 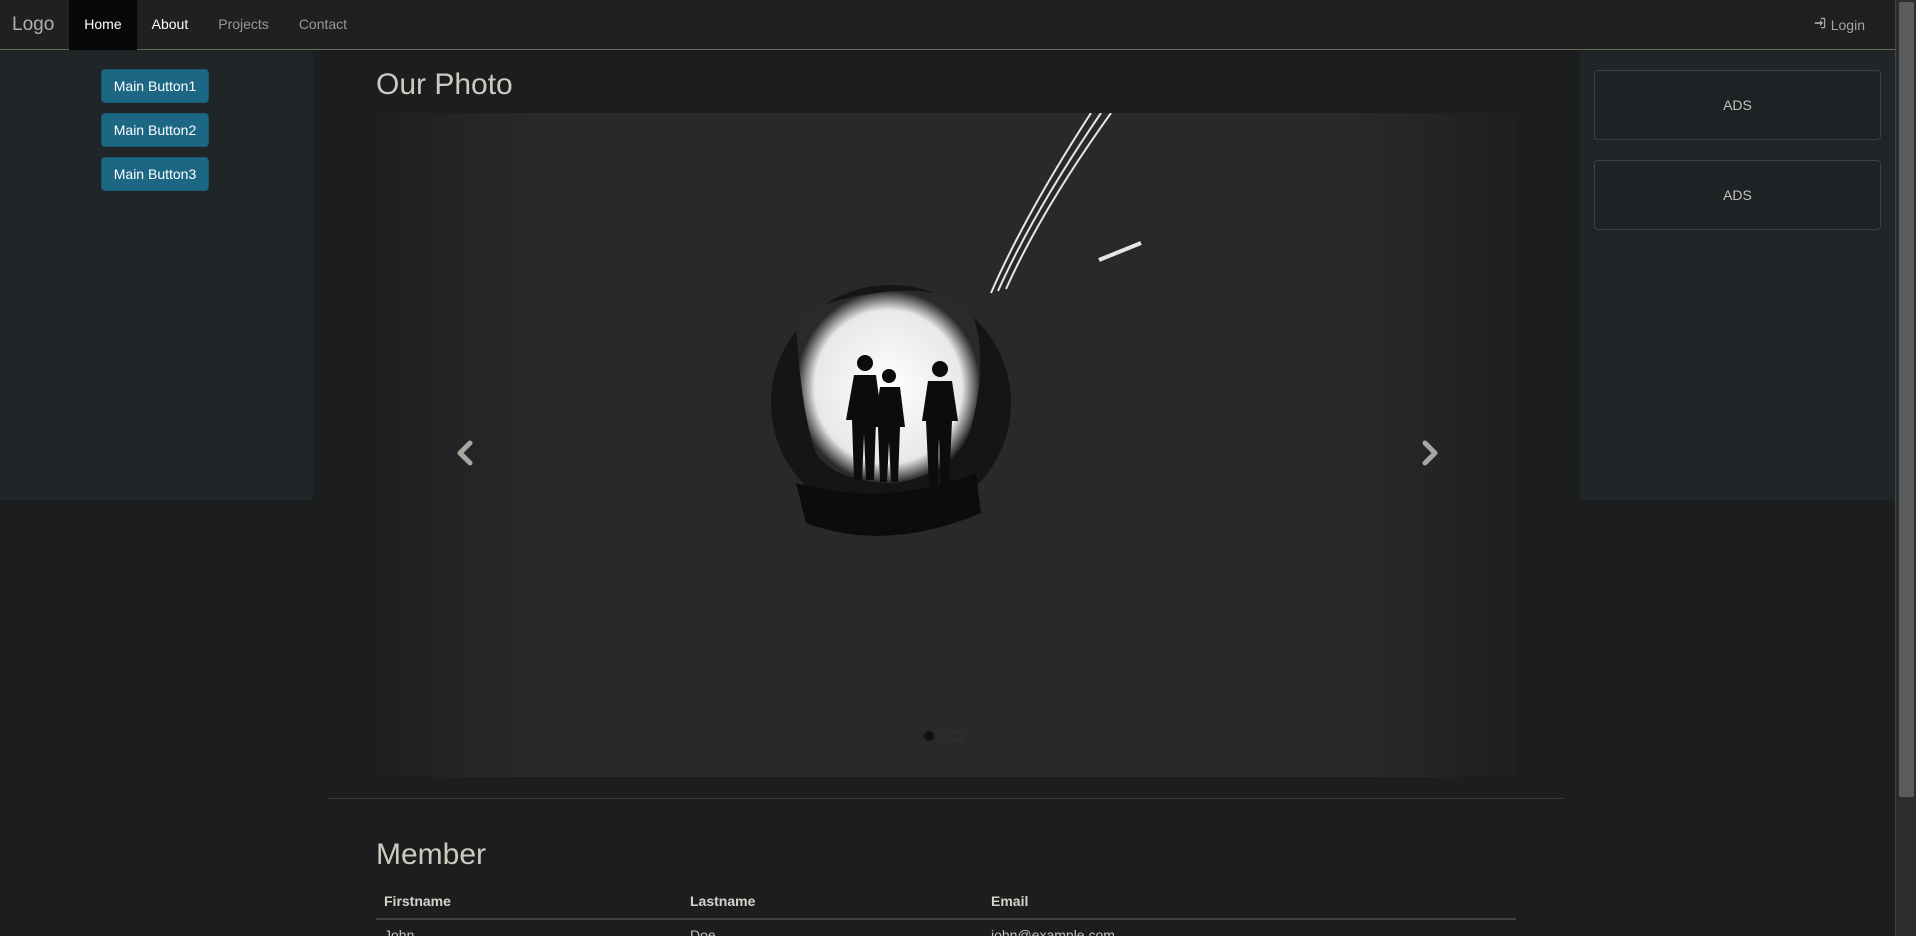 I want to click on photo-section-title: Our Photo, so click(x=444, y=84).